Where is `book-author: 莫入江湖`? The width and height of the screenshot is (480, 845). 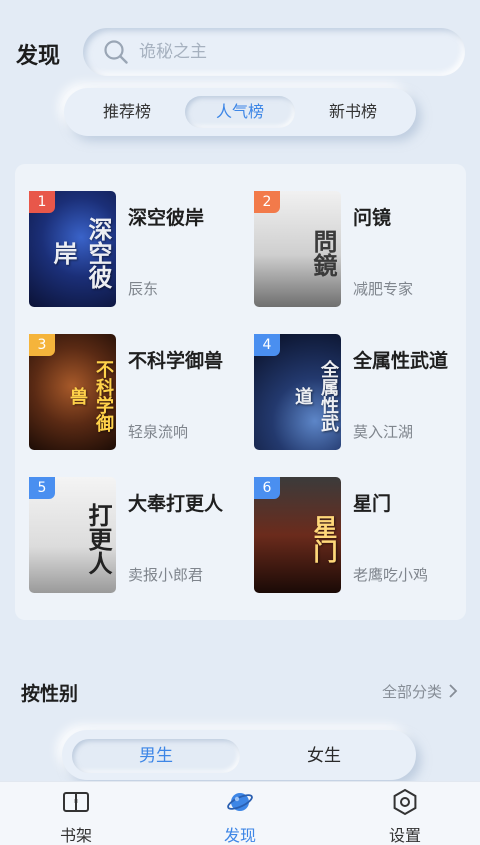 book-author: 莫入江湖 is located at coordinates (383, 432).